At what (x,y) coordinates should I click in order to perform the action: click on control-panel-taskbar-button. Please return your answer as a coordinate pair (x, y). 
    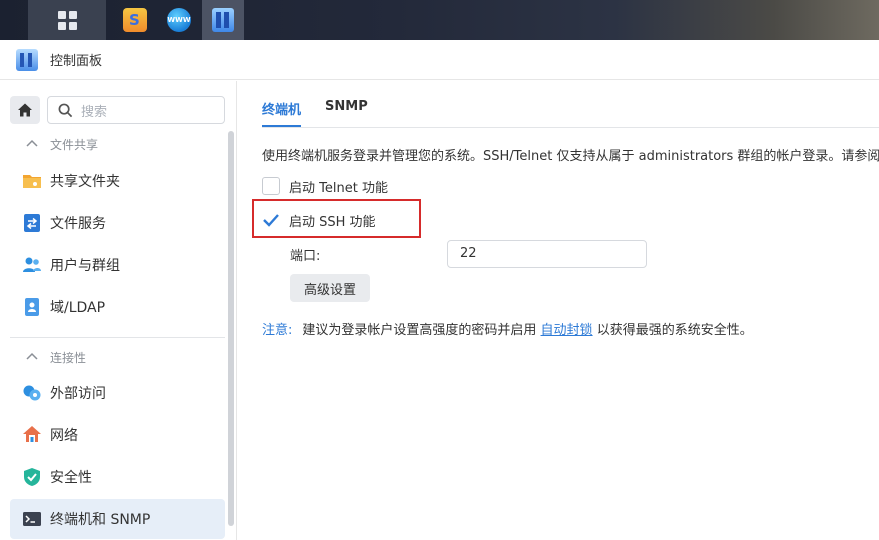
    Looking at the image, I should click on (223, 20).